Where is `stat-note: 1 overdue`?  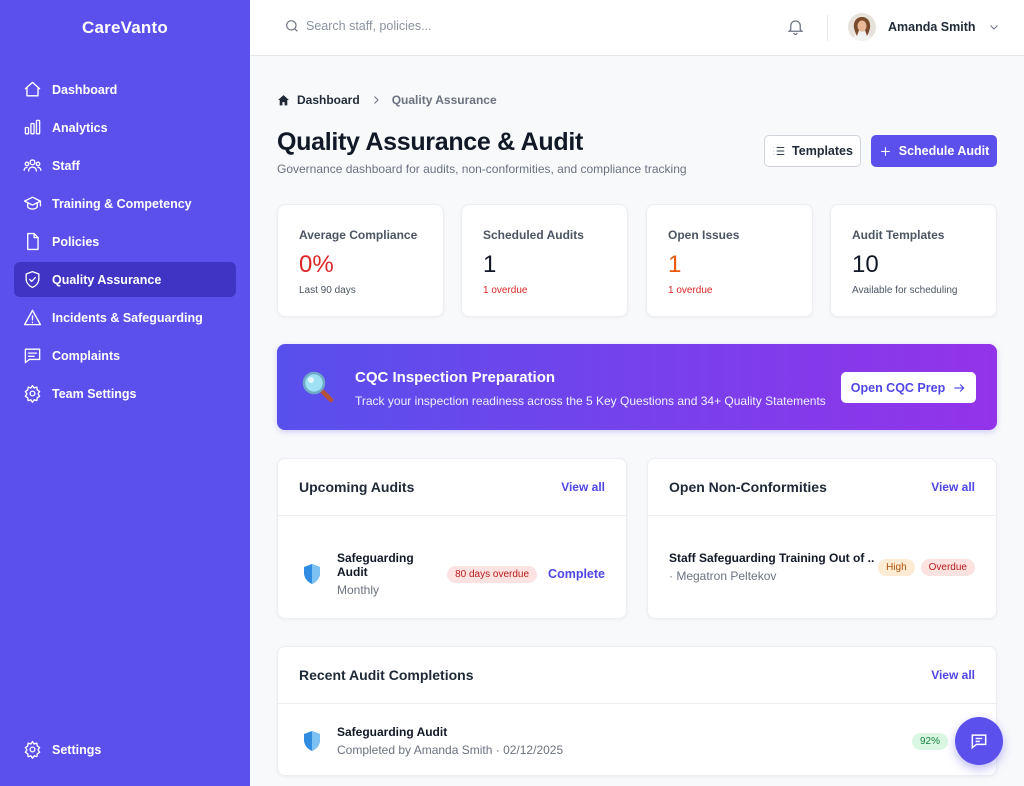
stat-note: 1 overdue is located at coordinates (505, 290).